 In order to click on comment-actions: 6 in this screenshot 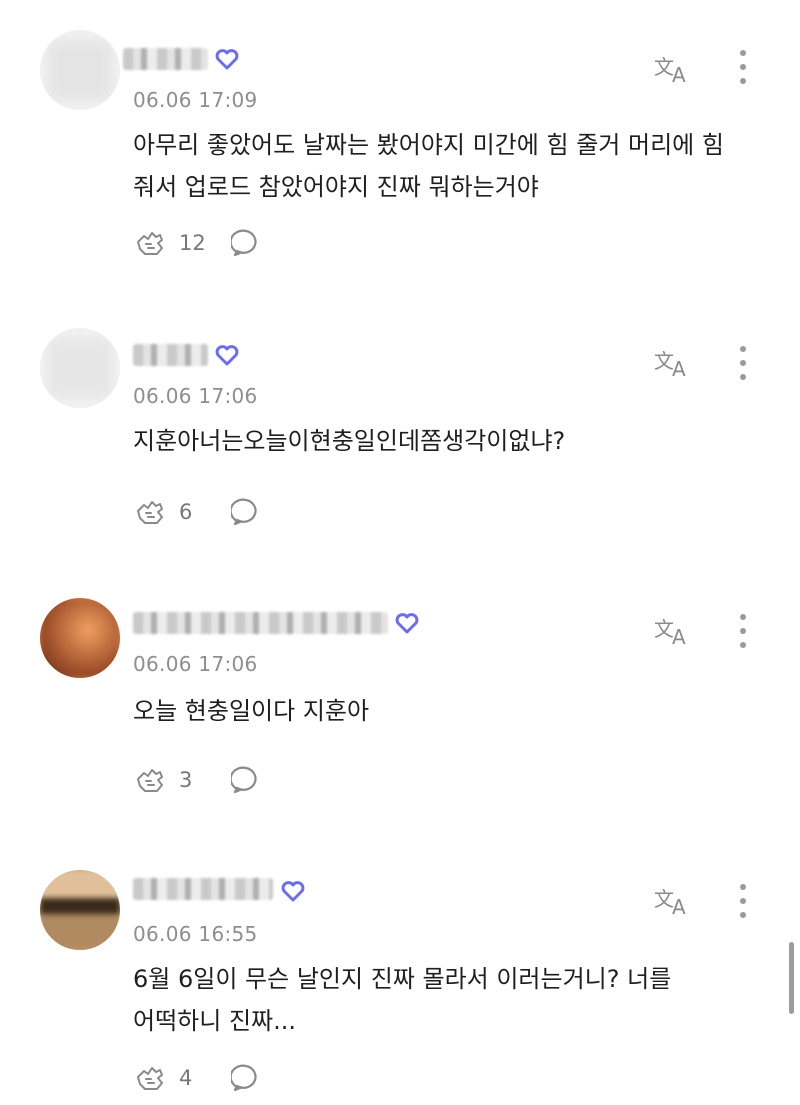, I will do `click(197, 512)`.